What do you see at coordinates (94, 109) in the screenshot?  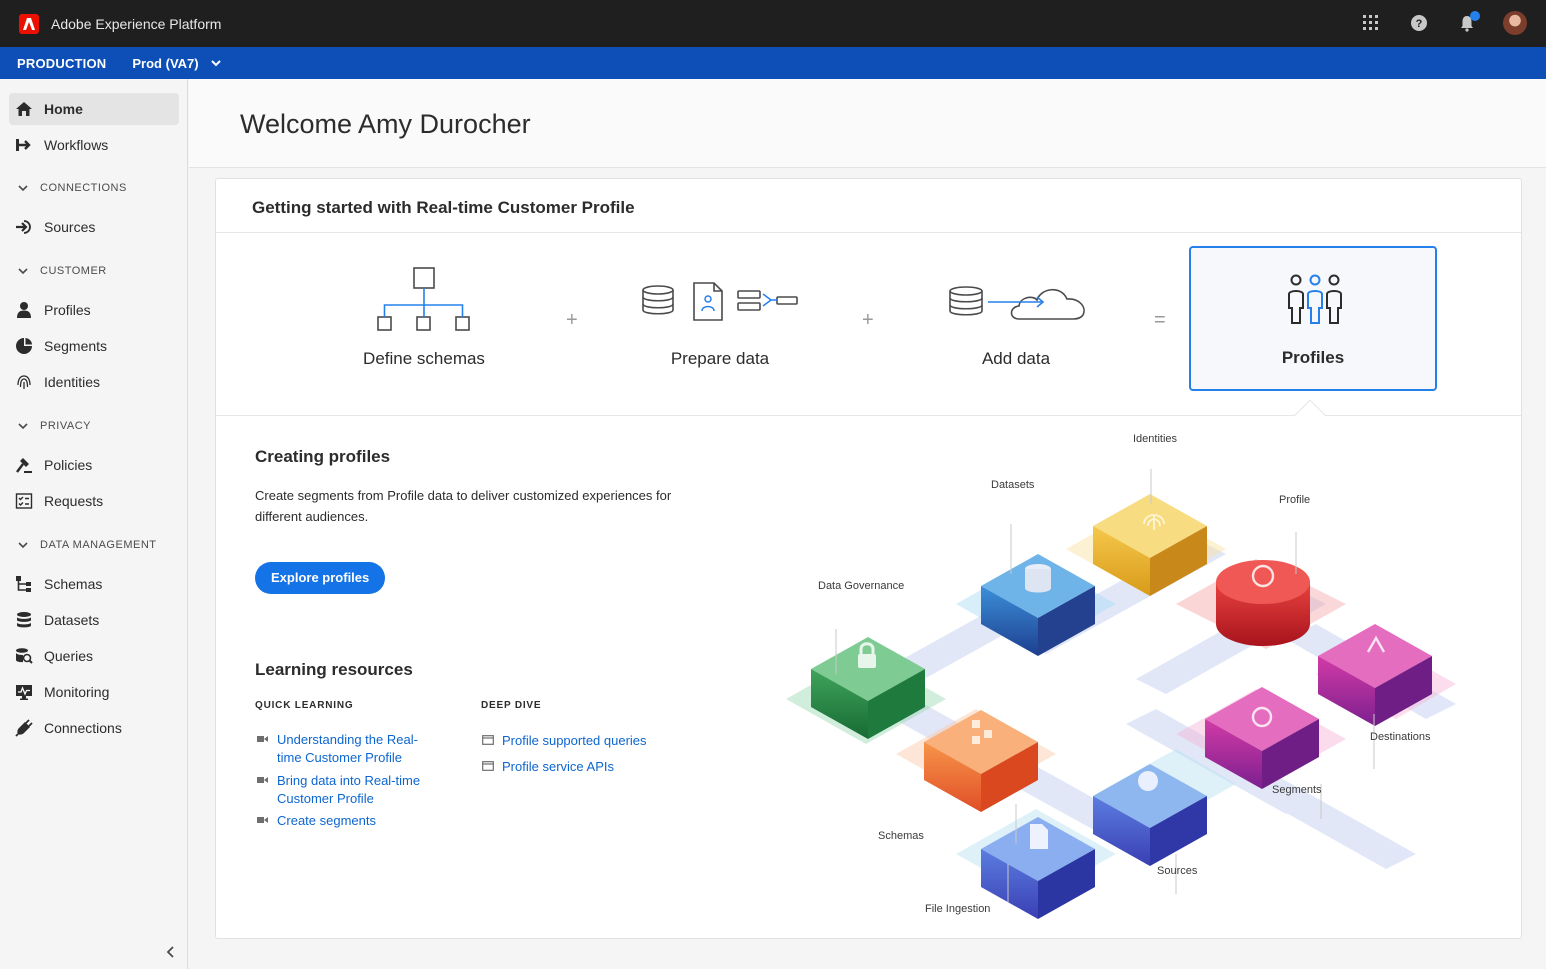 I see `nav-home: Home` at bounding box center [94, 109].